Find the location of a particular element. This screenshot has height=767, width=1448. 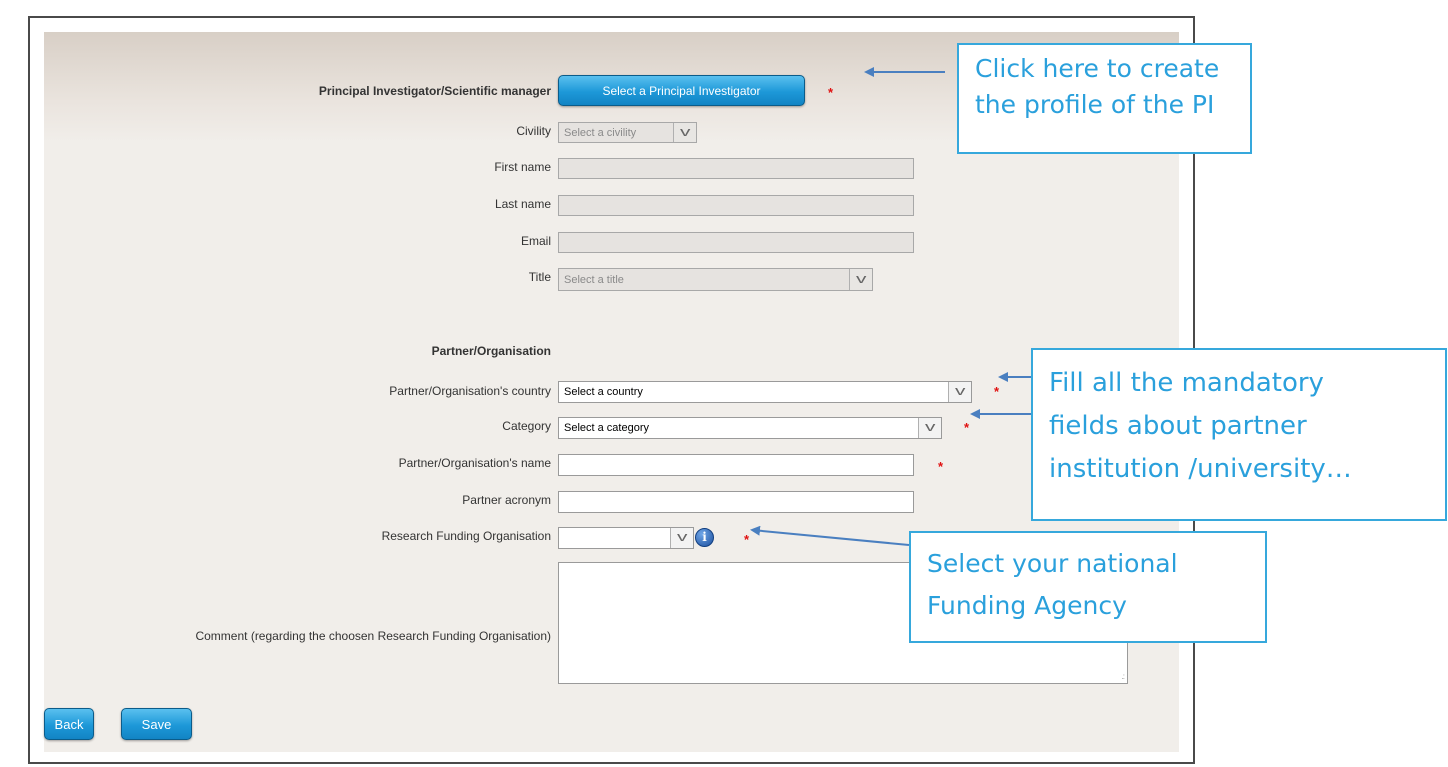

save-button: Save is located at coordinates (156, 724).